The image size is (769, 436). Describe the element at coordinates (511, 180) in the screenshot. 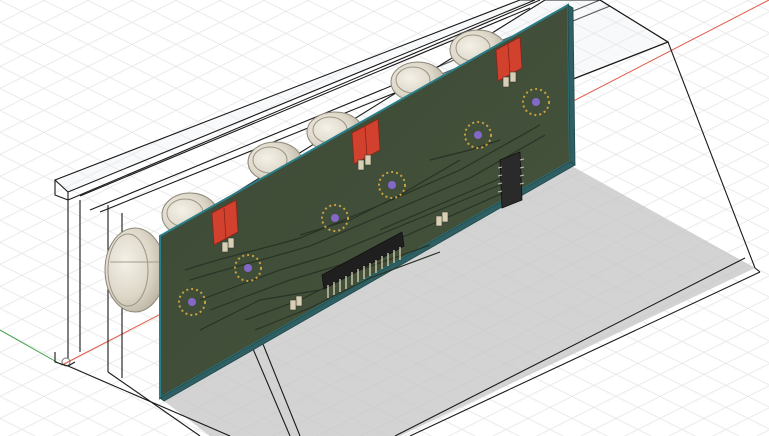

I see `ic-chip` at that location.